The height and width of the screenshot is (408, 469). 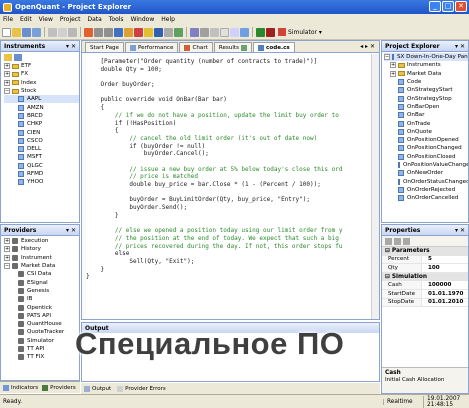 What do you see at coordinates (41, 249) in the screenshot?
I see `tree-provider-group: + History` at bounding box center [41, 249].